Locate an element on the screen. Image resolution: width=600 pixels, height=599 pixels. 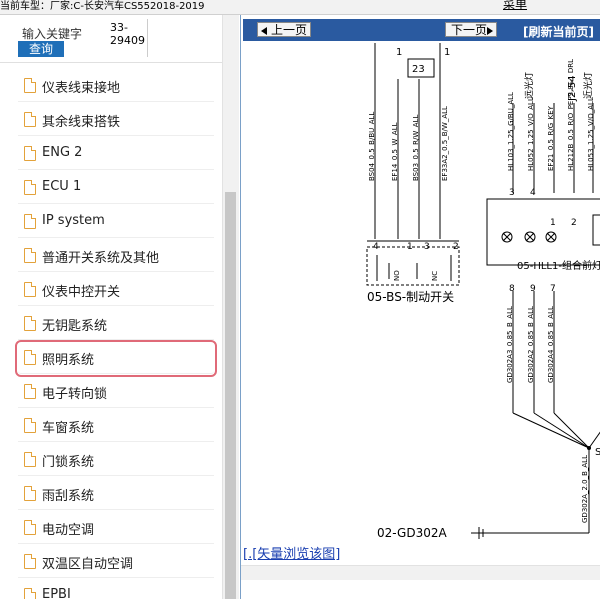
relay-pin: 7 is located at coordinates (553, 289).